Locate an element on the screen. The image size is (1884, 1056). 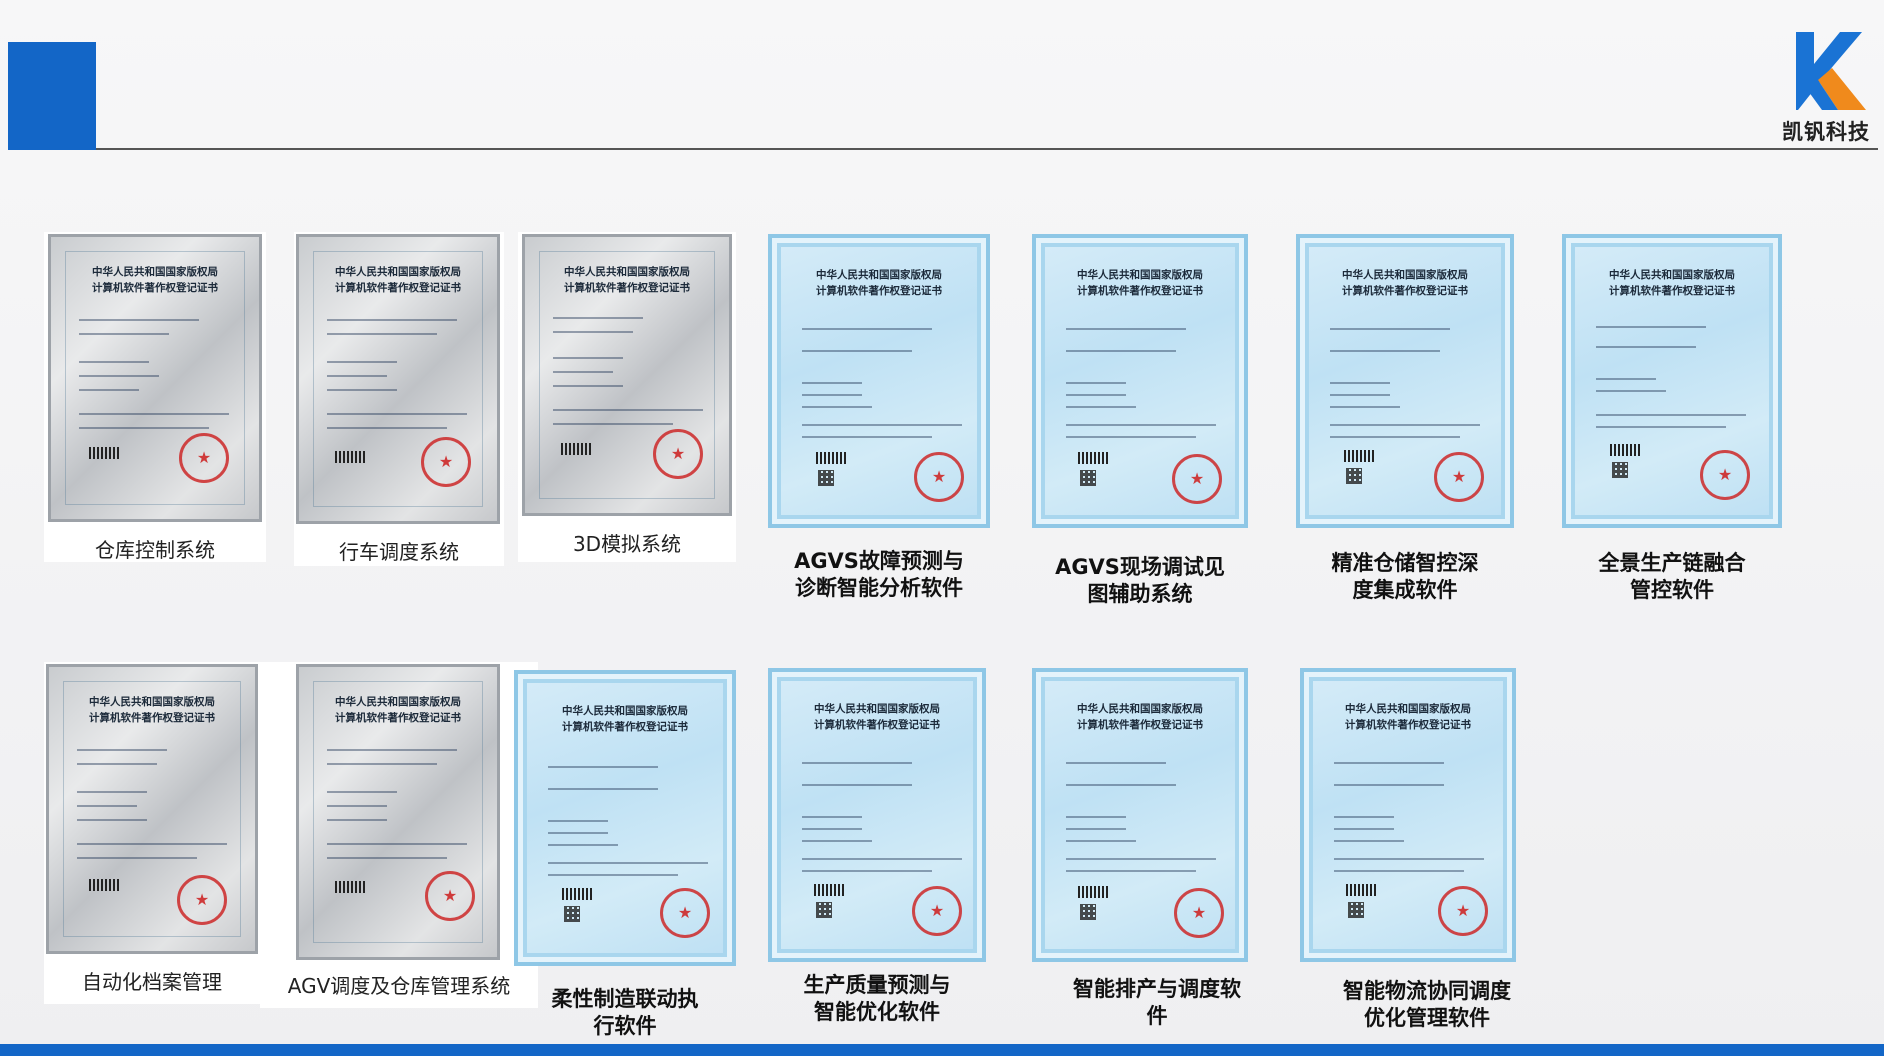
cert-caption: 精准仓储智控深 度集成软件 is located at coordinates (1405, 576).